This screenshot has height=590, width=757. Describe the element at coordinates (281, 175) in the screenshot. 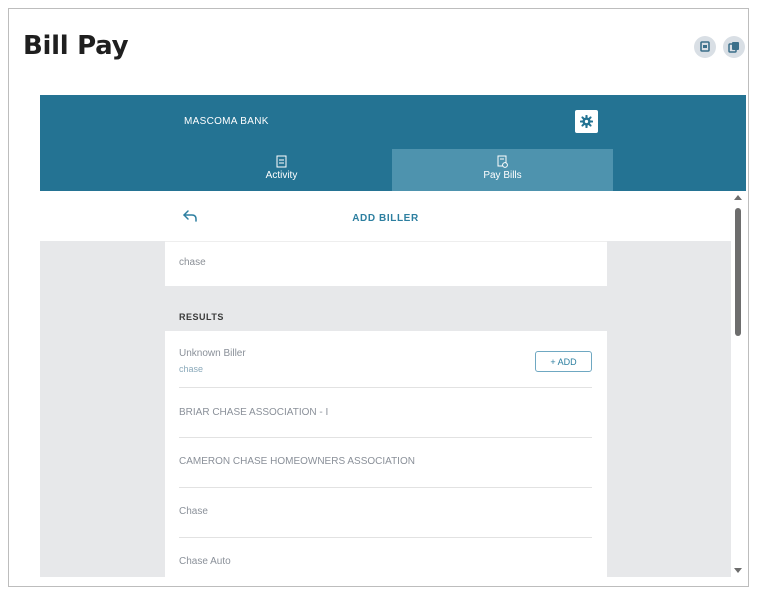

I see `tab-activity-label: Activity` at that location.